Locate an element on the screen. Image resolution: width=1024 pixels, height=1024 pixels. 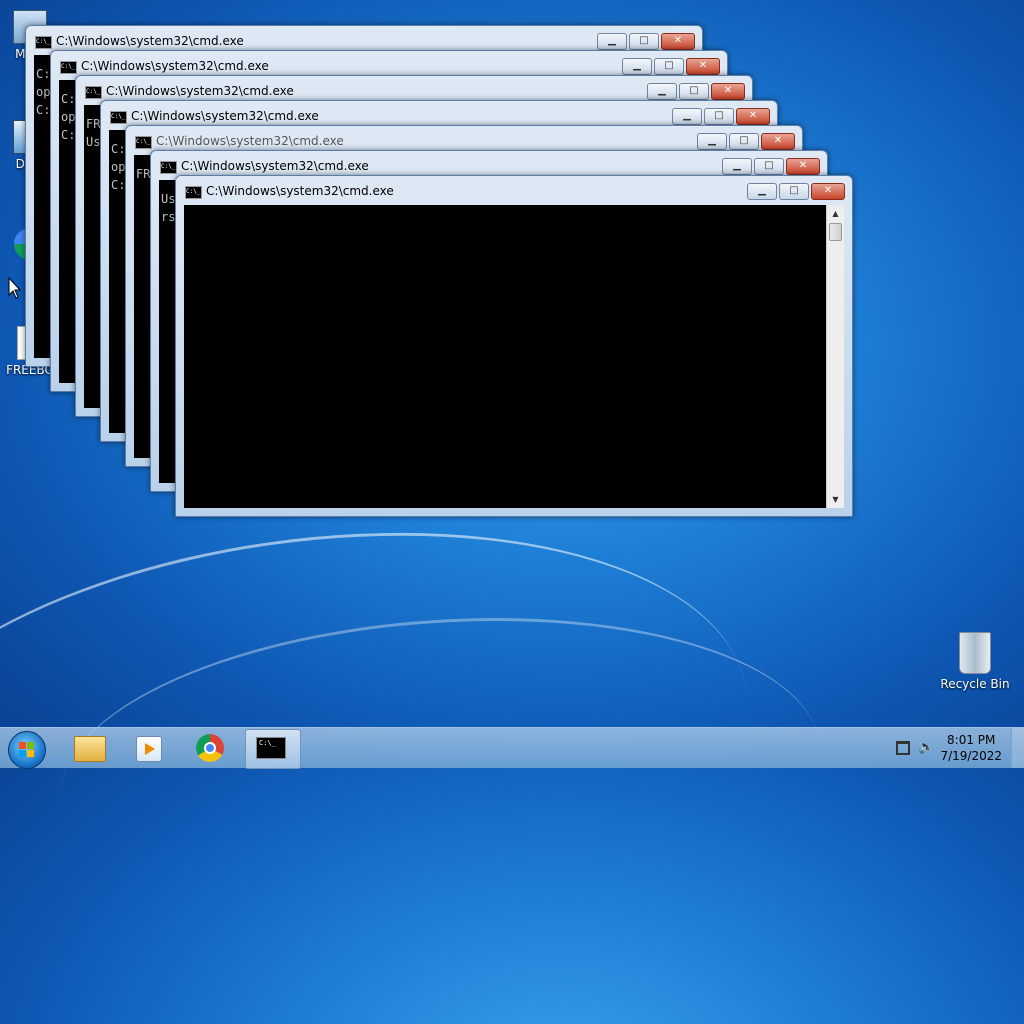
window-titlebar: C:\_ C:\Windows\system32\cmd.exe ▁ □ ✕ is located at coordinates (514, 190).